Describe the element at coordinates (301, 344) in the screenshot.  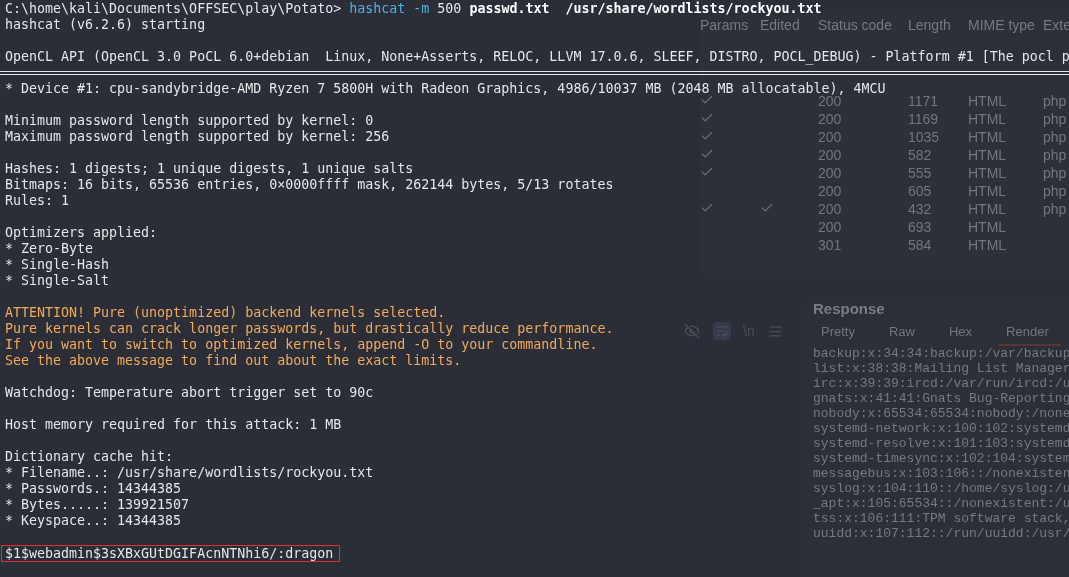
I see `warning-line: If you want to switch to optimized kernels, append -O to your commandline.` at that location.